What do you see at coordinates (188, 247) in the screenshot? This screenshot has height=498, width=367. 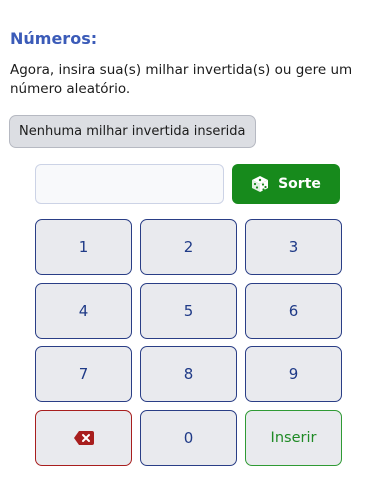 I see `key-2: 2` at bounding box center [188, 247].